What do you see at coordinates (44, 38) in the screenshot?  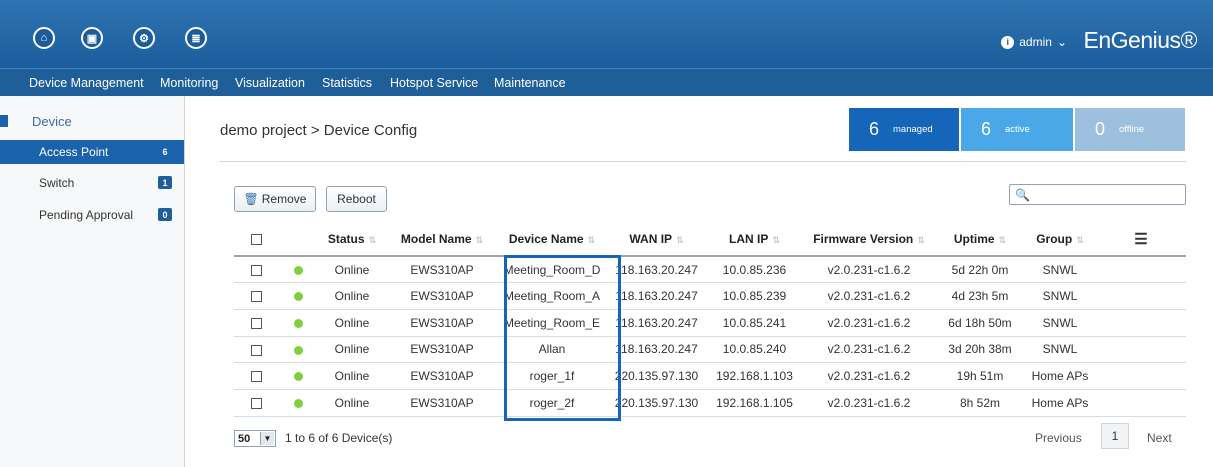 I see `home-icon: ⌂` at bounding box center [44, 38].